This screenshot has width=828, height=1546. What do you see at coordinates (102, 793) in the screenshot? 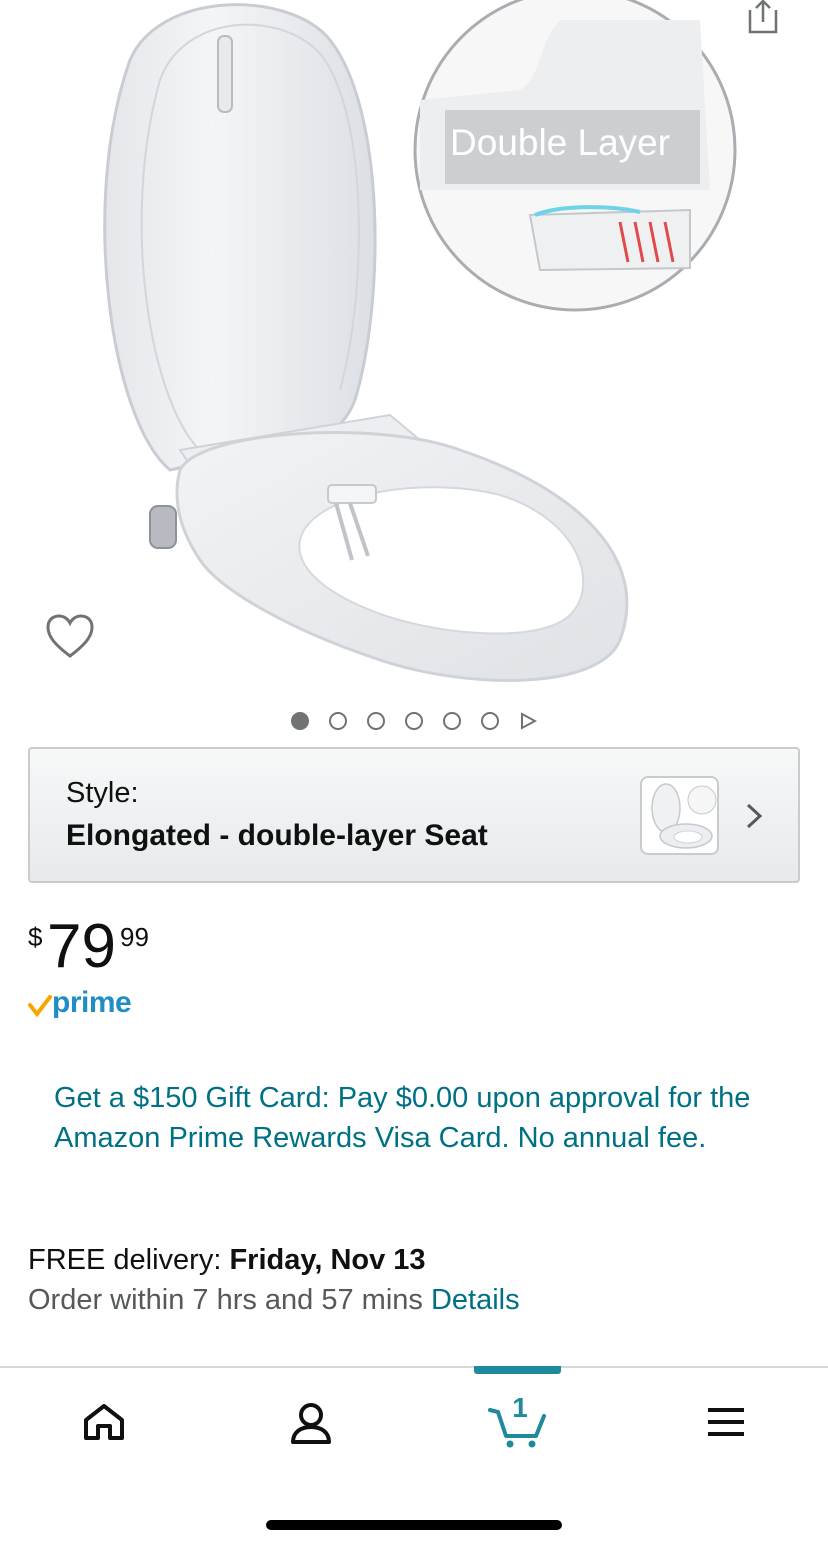
I see `style-label: Style:` at bounding box center [102, 793].